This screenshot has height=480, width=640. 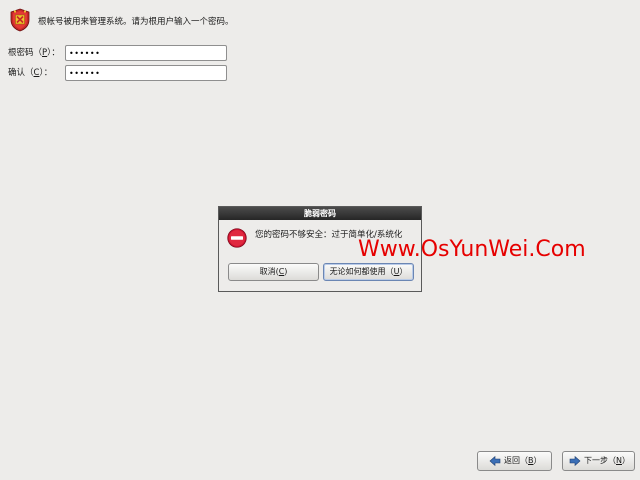 What do you see at coordinates (146, 73) in the screenshot?
I see `confirm-password-field` at bounding box center [146, 73].